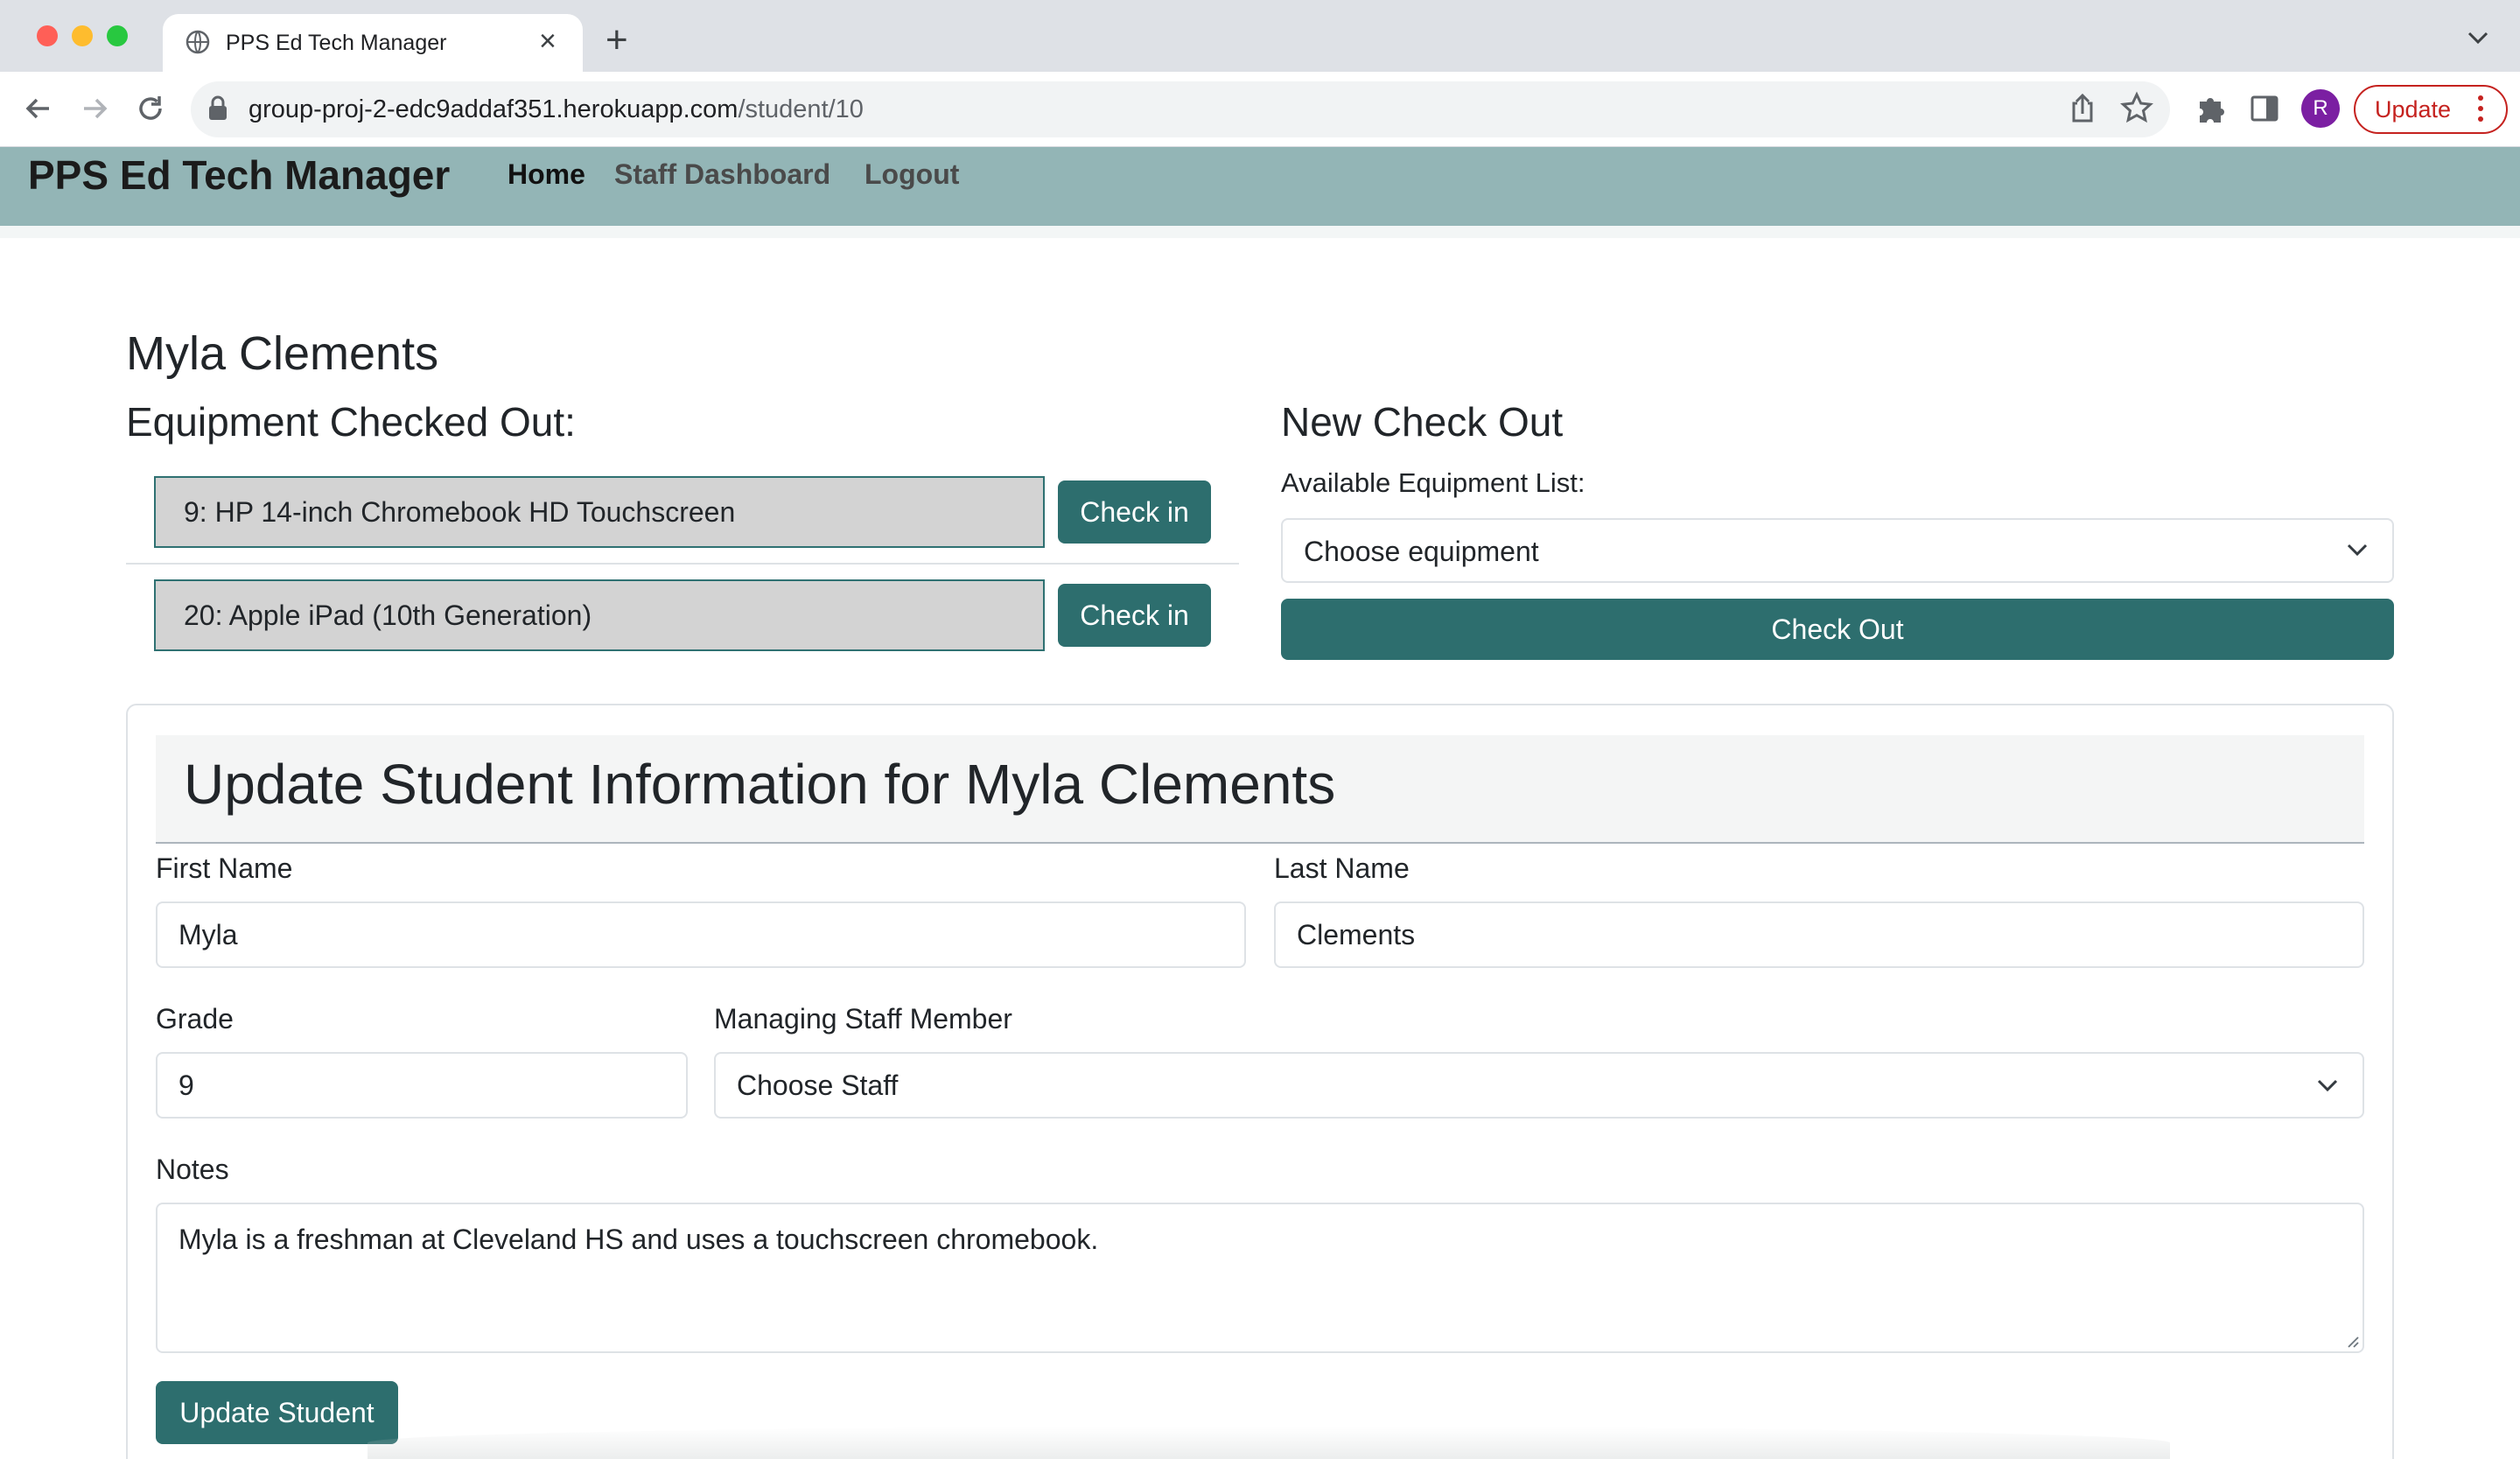  Describe the element at coordinates (282, 353) in the screenshot. I see `student-name-heading: Myla Clements` at that location.